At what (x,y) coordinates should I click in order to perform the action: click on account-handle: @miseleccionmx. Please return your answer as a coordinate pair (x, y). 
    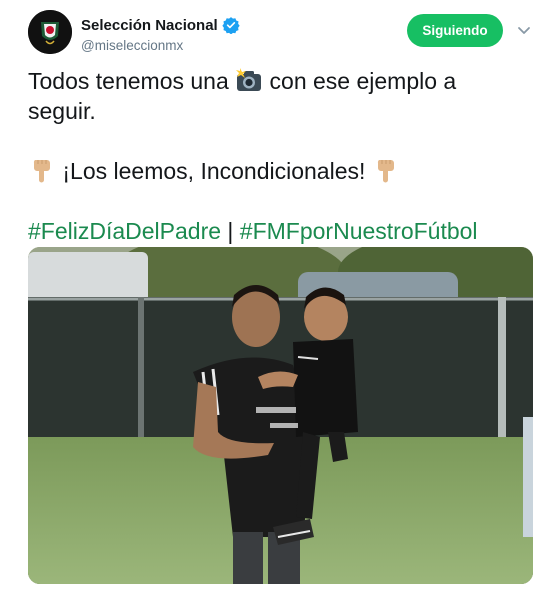
    Looking at the image, I should click on (132, 45).